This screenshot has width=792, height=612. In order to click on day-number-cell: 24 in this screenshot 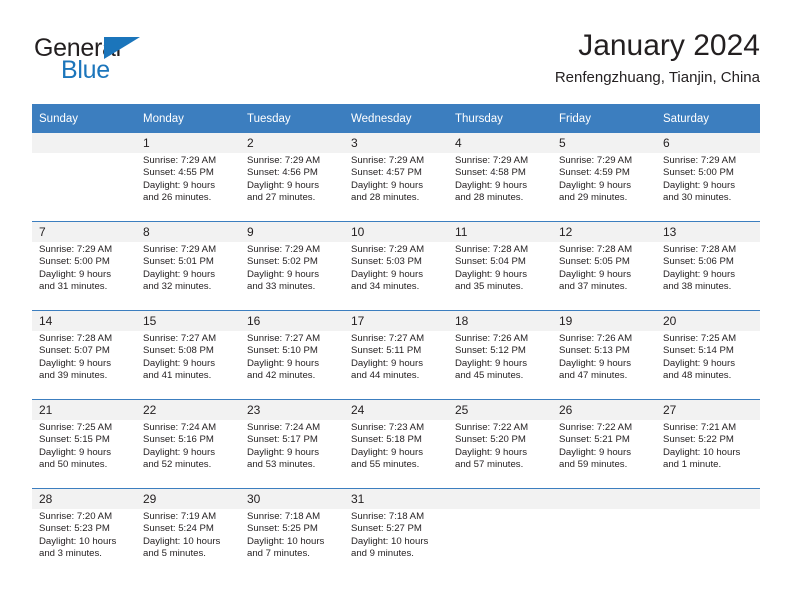, I will do `click(396, 409)`.